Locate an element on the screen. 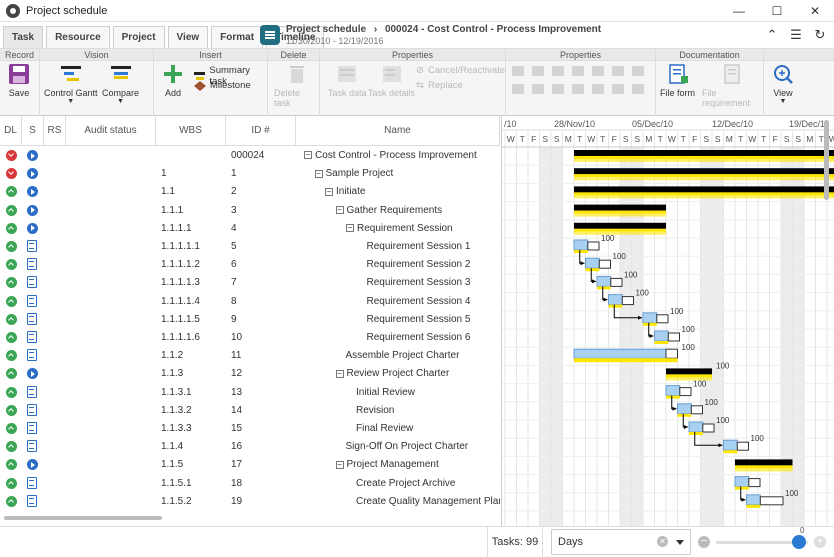 This screenshot has height=557, width=834. status-task-icon is located at coordinates (32, 355).